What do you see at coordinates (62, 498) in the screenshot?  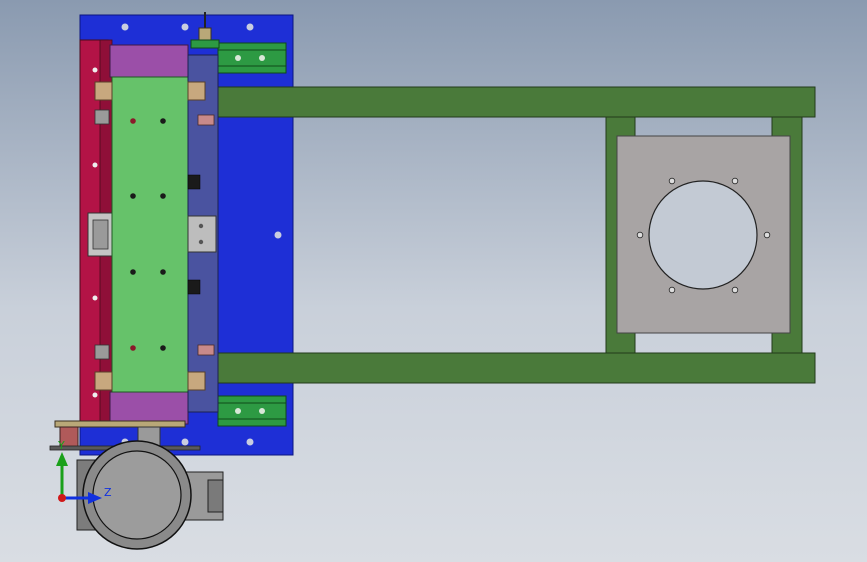 I see `triad-origin` at bounding box center [62, 498].